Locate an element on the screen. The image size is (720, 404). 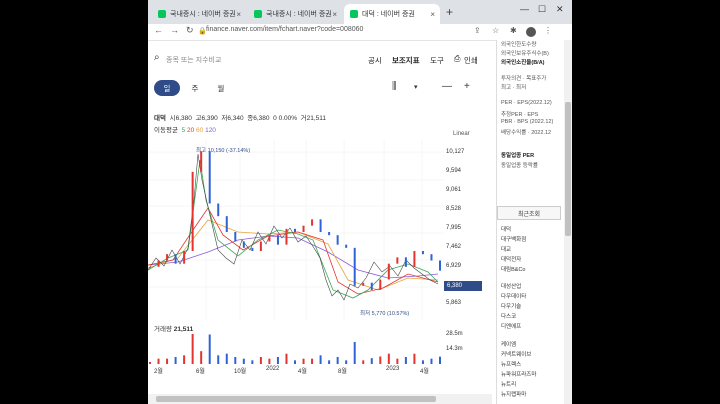
y-tick: 9,061 is located at coordinates (454, 190).